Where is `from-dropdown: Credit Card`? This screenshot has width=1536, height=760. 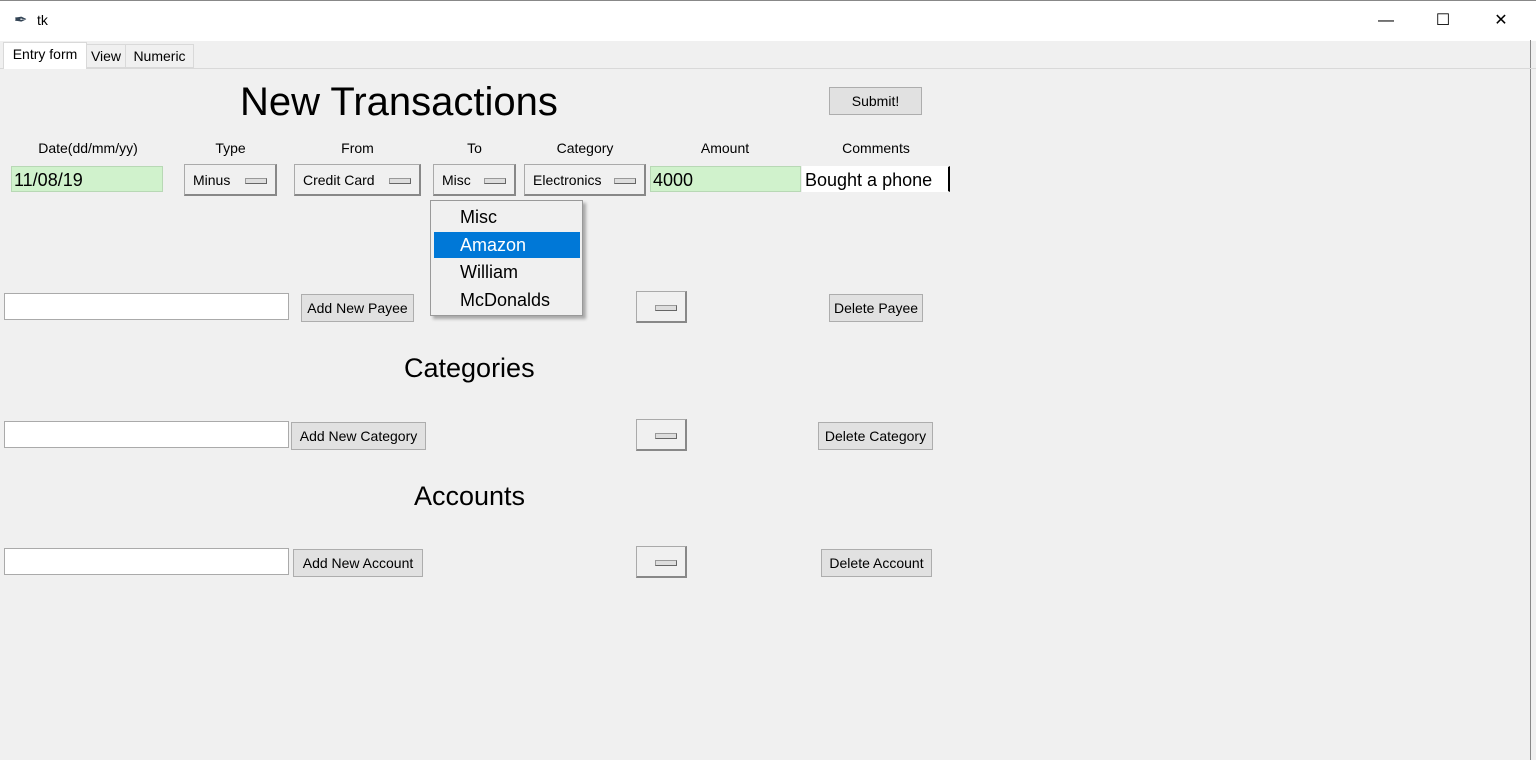 from-dropdown: Credit Card is located at coordinates (357, 180).